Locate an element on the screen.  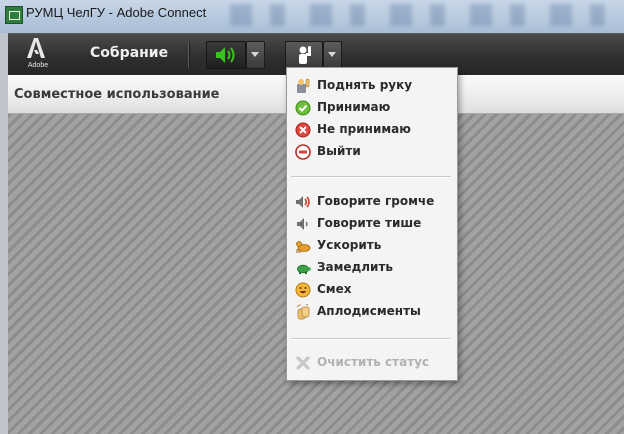
menu-item-raise-hand: Поднять руку is located at coordinates (372, 86).